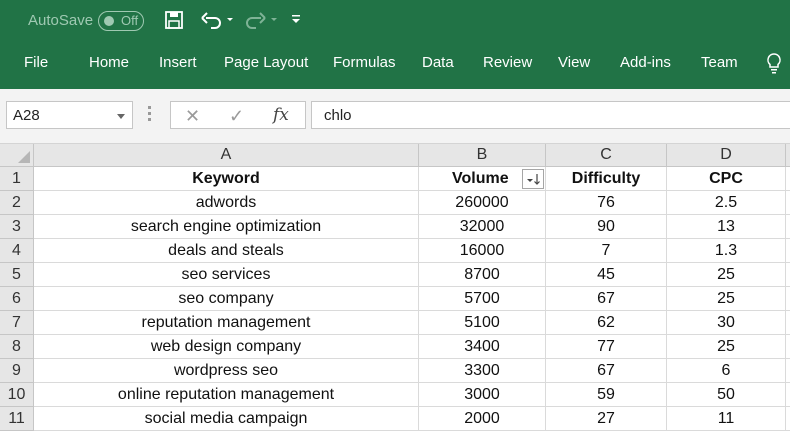 The width and height of the screenshot is (790, 431). Describe the element at coordinates (606, 419) in the screenshot. I see `cell-difficulty: 27` at that location.